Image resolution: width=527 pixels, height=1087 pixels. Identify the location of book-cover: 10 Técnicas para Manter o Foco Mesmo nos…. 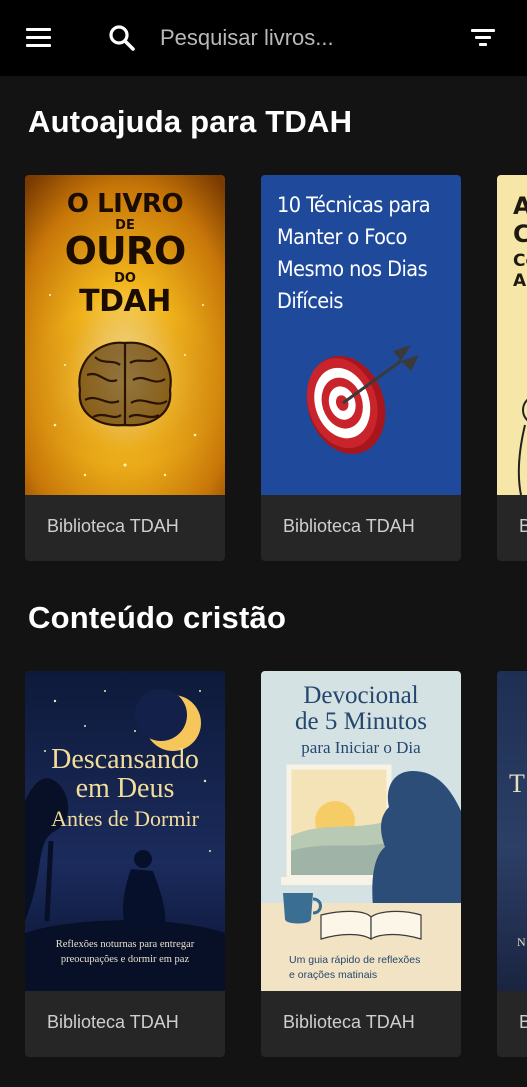
(361, 335).